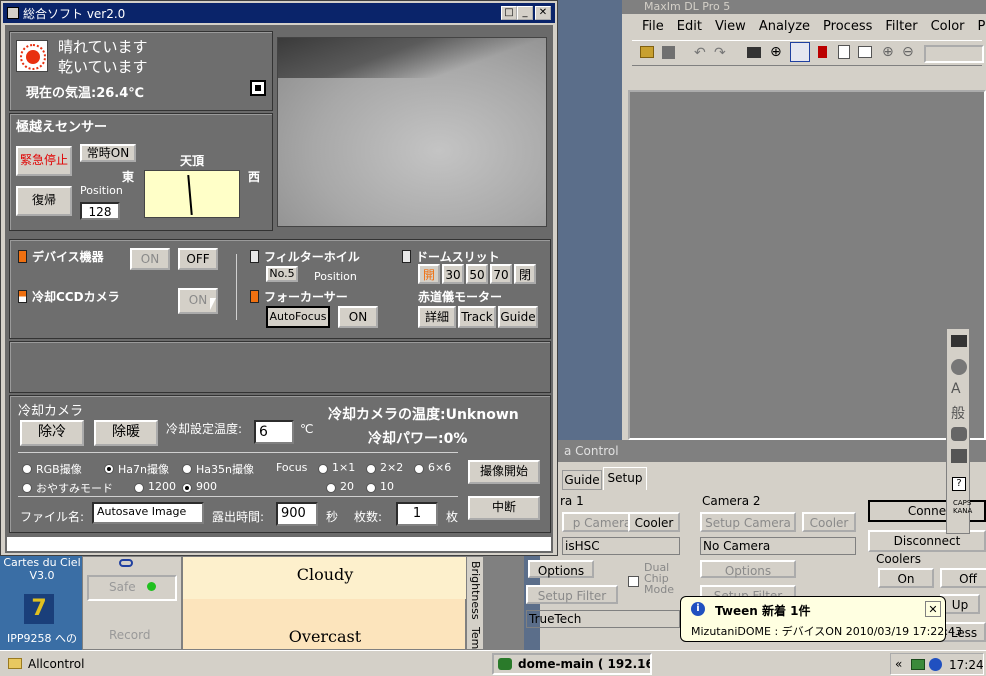 The width and height of the screenshot is (986, 676). What do you see at coordinates (959, 341) in the screenshot?
I see `keyboard-icon` at bounding box center [959, 341].